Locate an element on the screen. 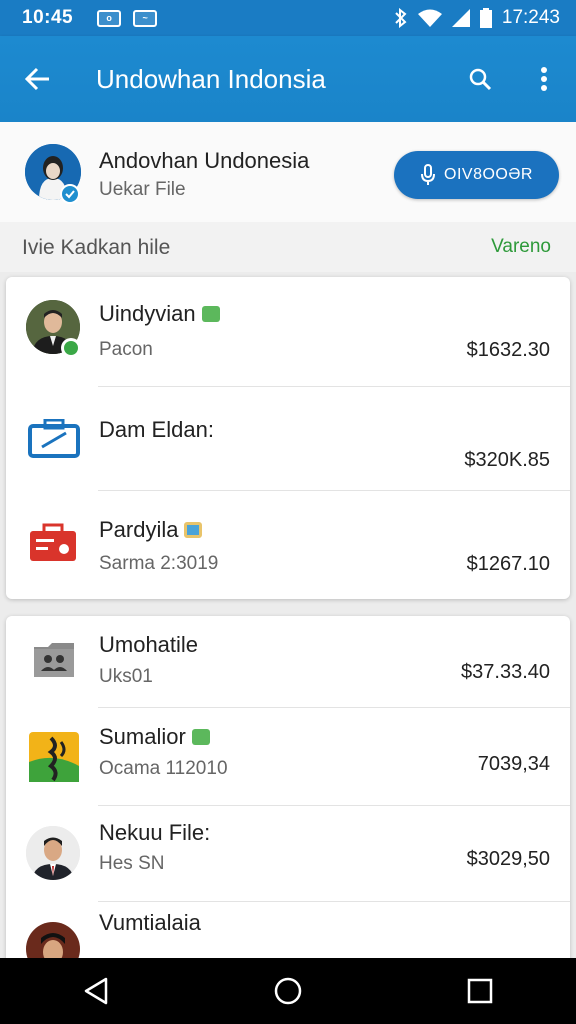 The width and height of the screenshot is (576, 1024). bluetooth-icon is located at coordinates (401, 18).